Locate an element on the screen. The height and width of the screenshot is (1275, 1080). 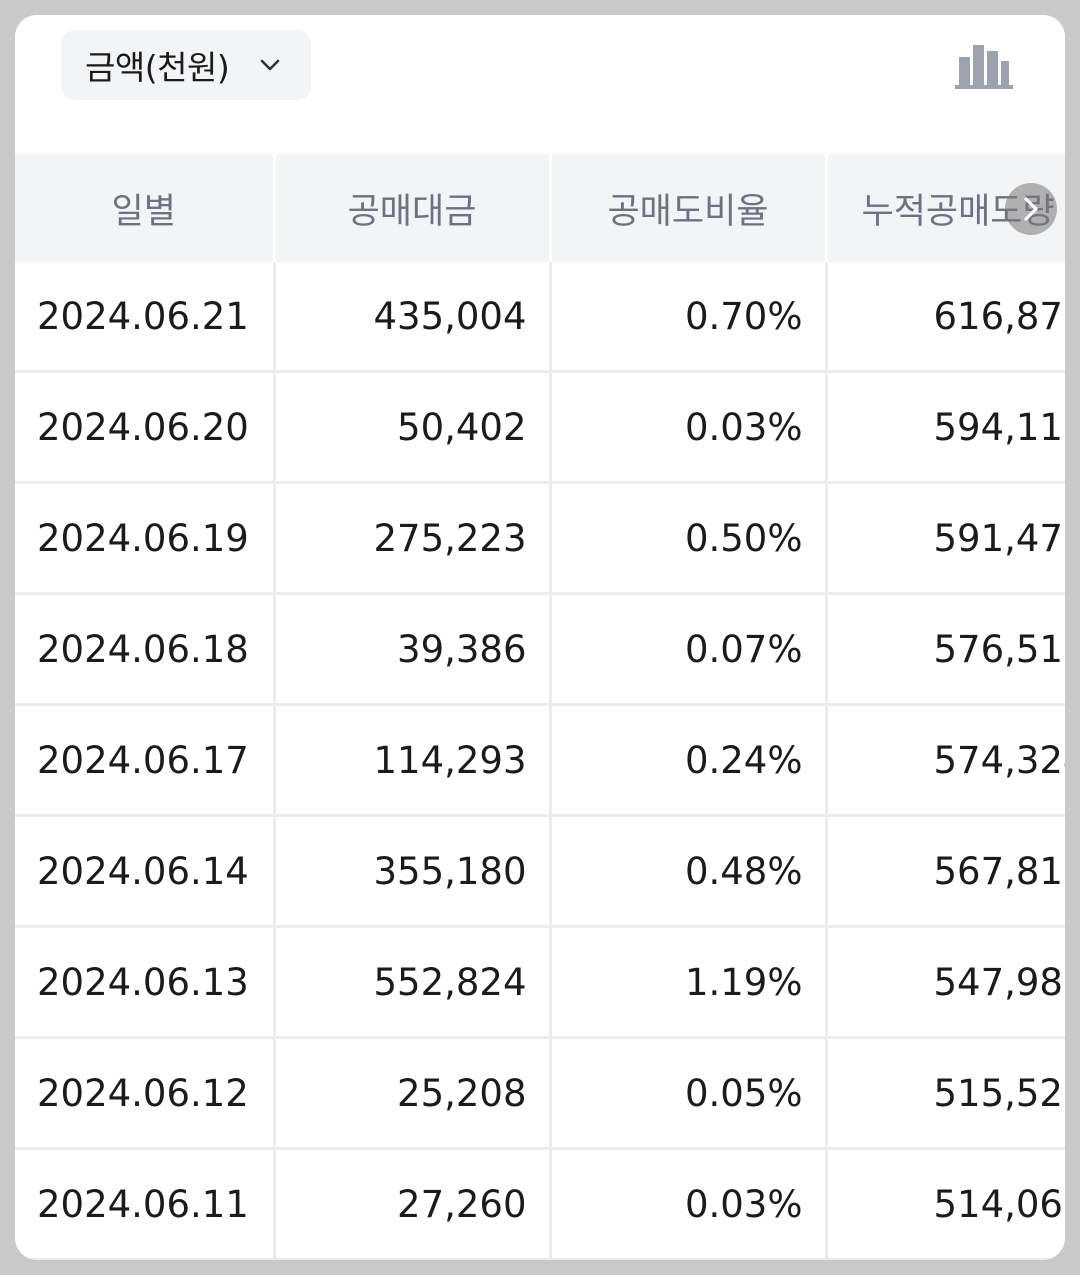
unit-select: 금액(천원) is located at coordinates (186, 65).